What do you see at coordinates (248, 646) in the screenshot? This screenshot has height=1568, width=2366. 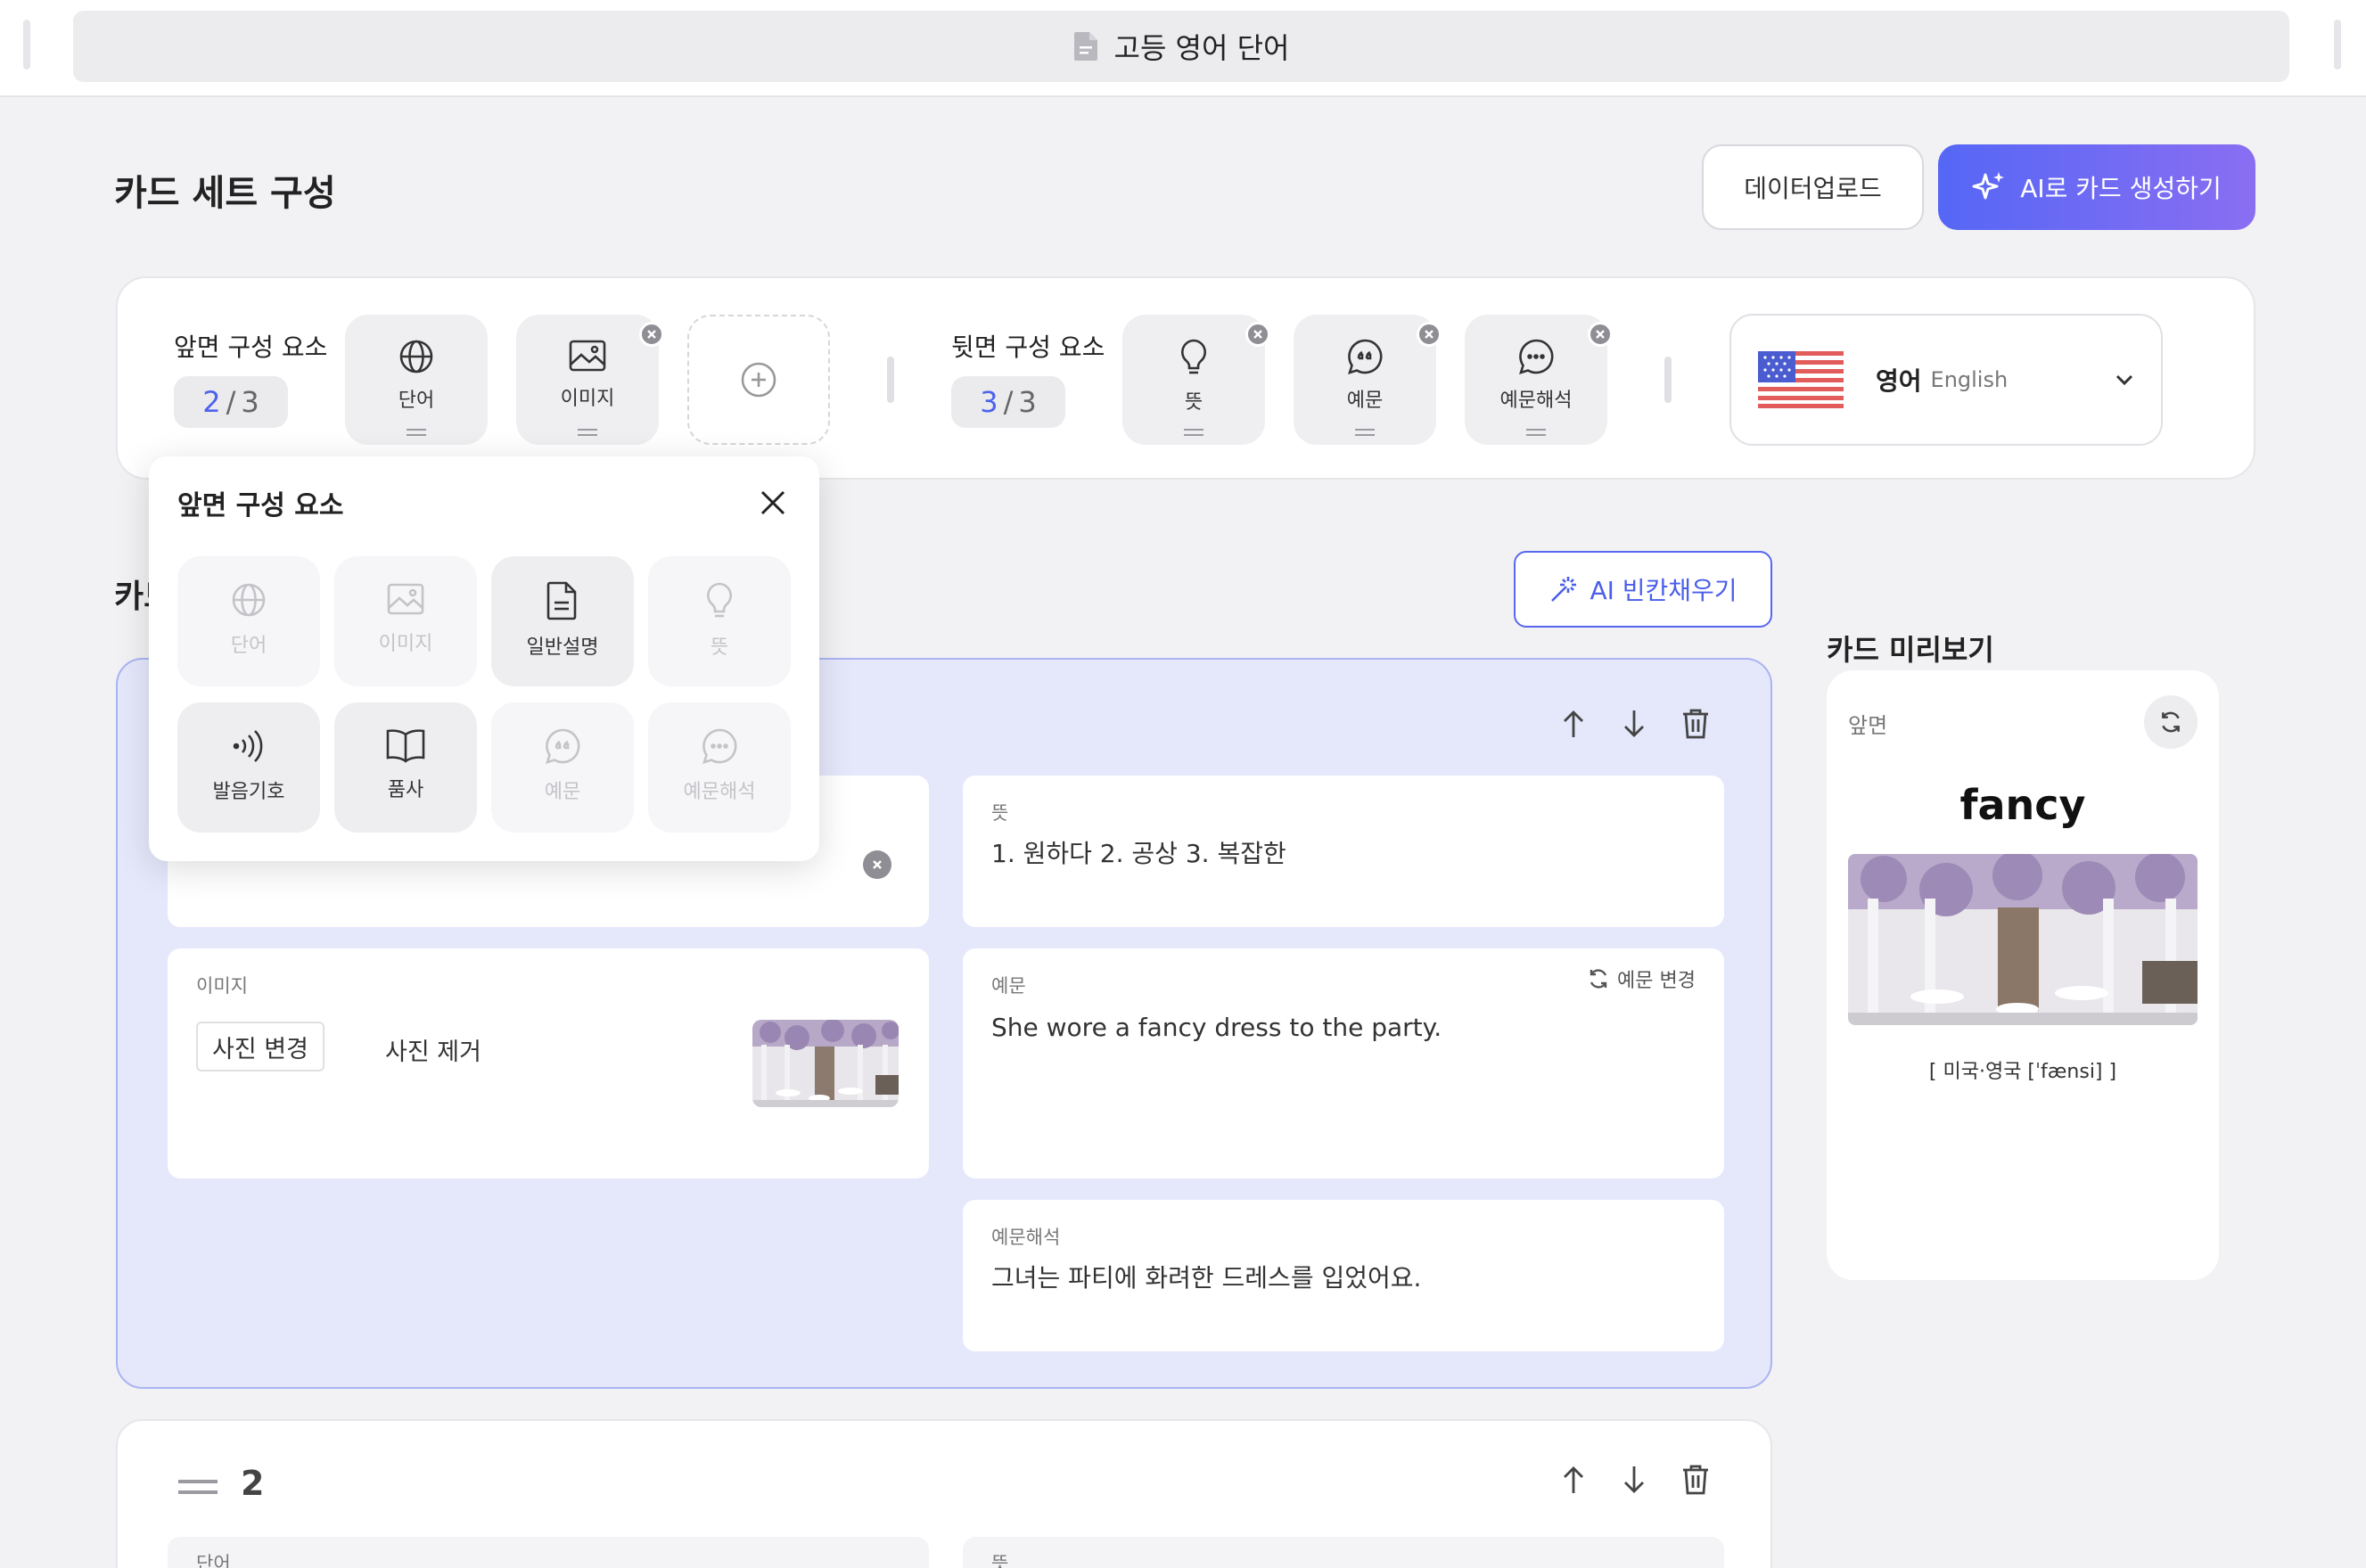 I see `option-label: 단어` at bounding box center [248, 646].